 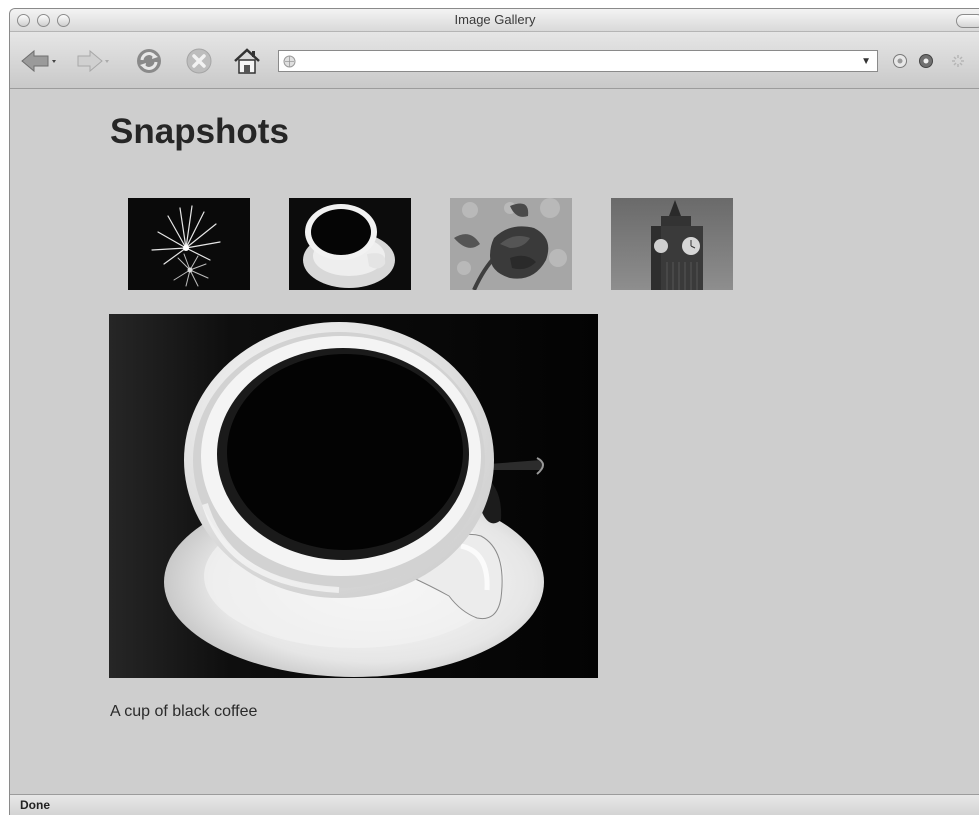 What do you see at coordinates (350, 244) in the screenshot?
I see `thumbnail-coffee` at bounding box center [350, 244].